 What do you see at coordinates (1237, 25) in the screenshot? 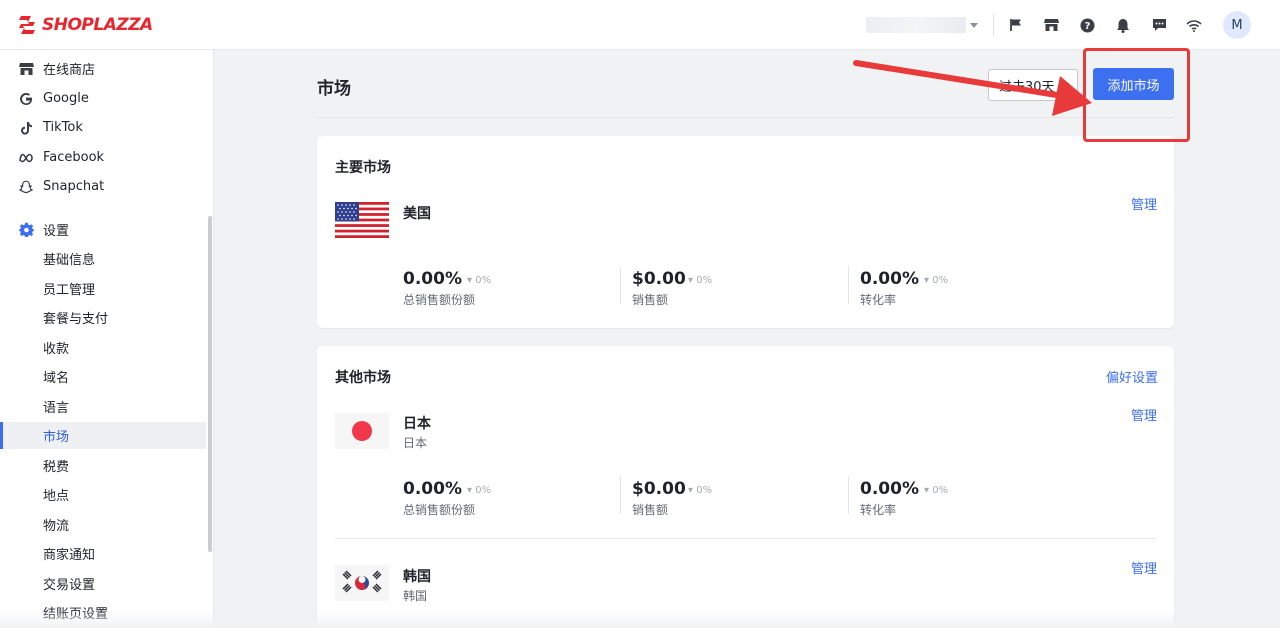
I see `user-avatar: M` at bounding box center [1237, 25].